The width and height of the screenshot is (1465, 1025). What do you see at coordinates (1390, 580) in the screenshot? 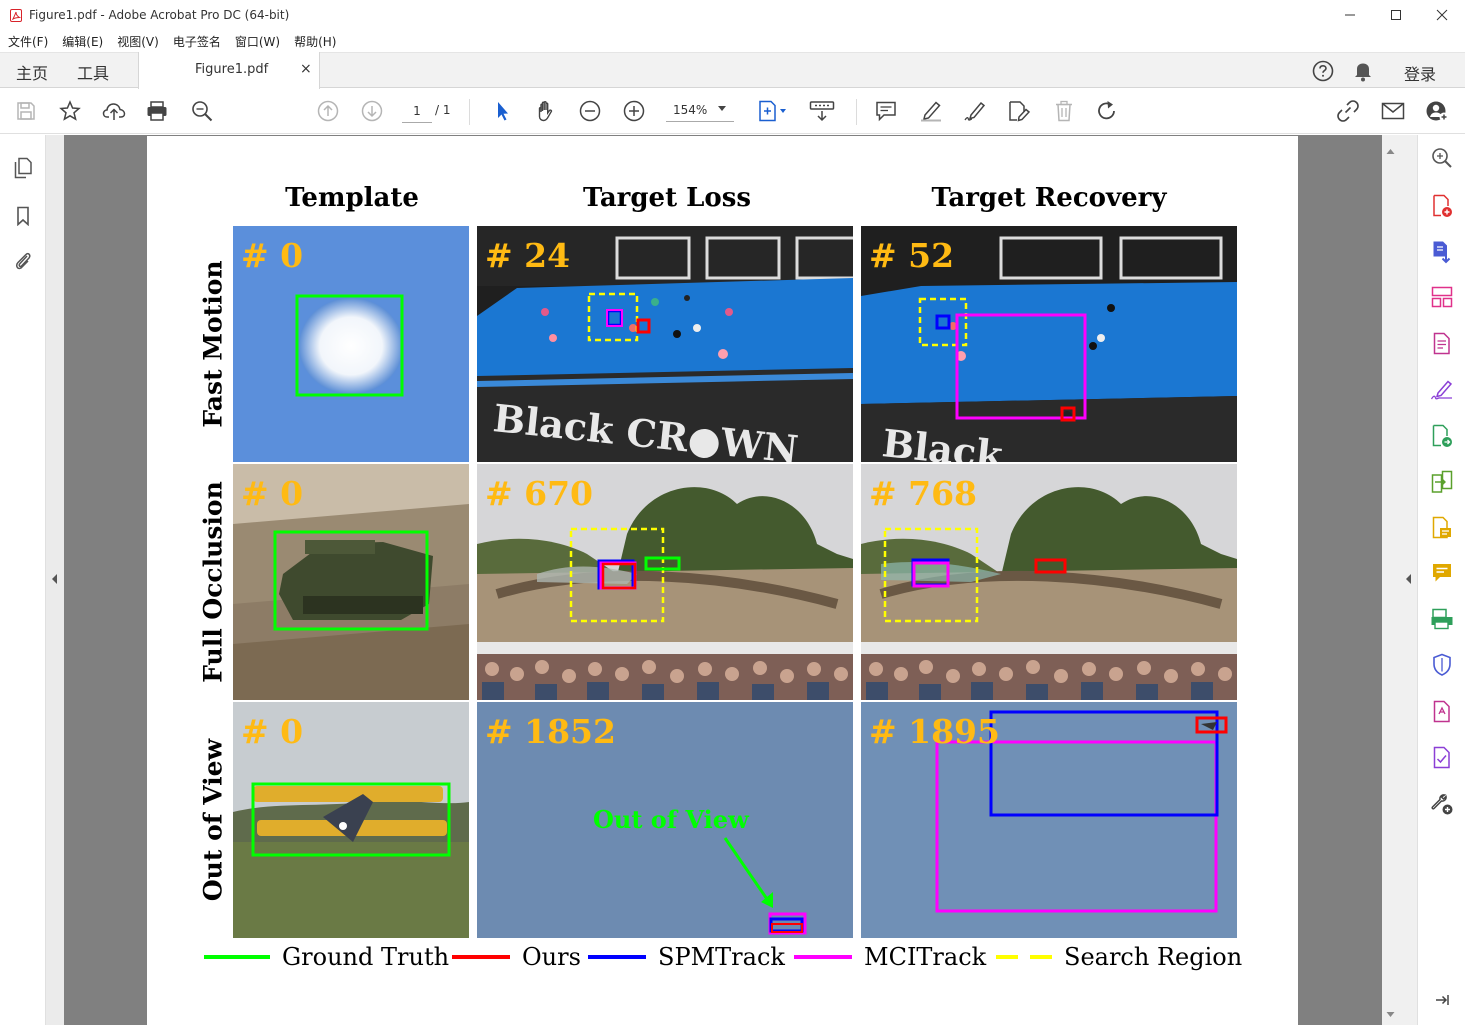
I see `vertical-scrollbar` at bounding box center [1390, 580].